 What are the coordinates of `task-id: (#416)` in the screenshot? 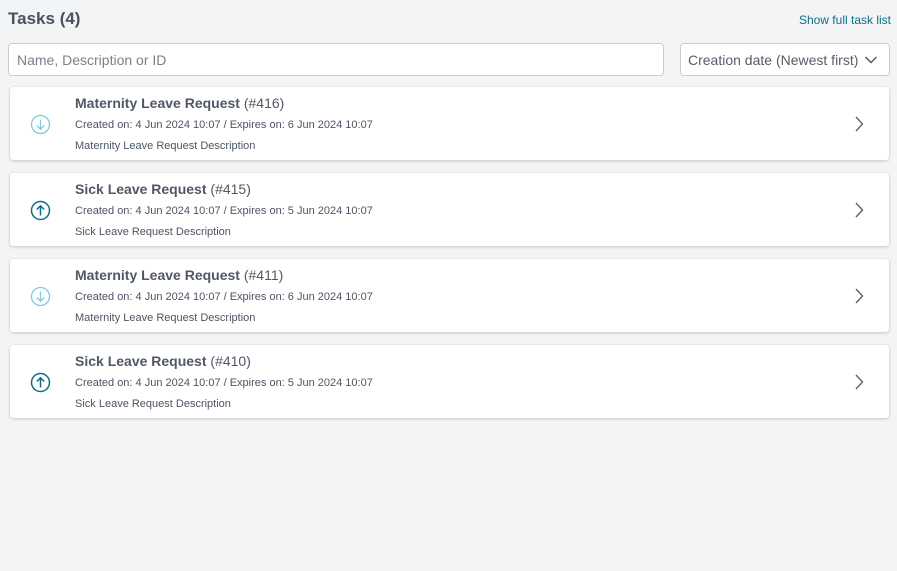 It's located at (264, 103).